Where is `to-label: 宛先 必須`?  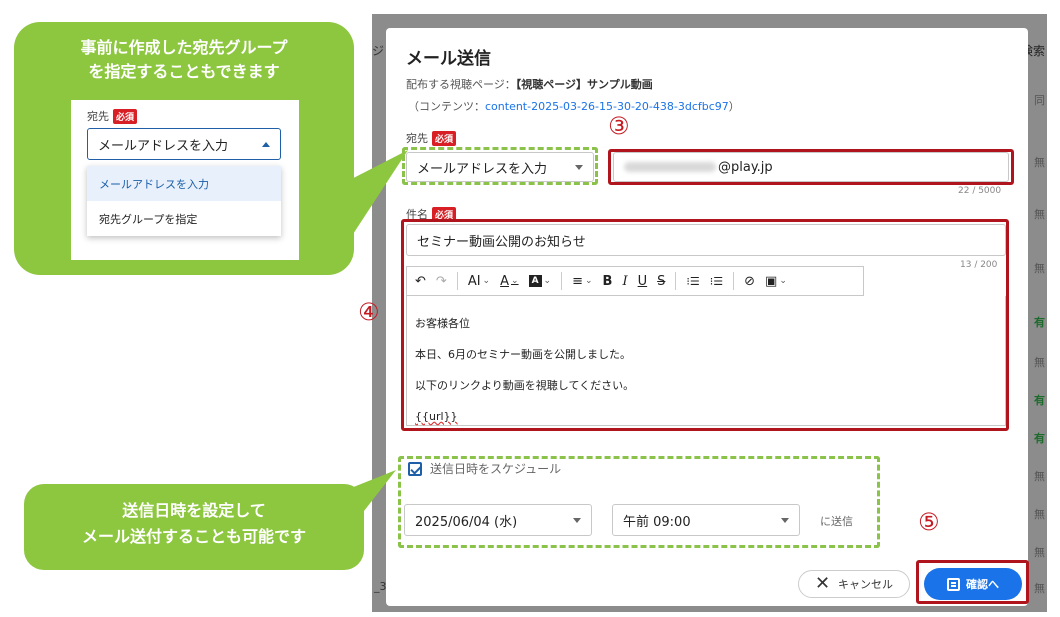
to-label: 宛先 必須 is located at coordinates (431, 138).